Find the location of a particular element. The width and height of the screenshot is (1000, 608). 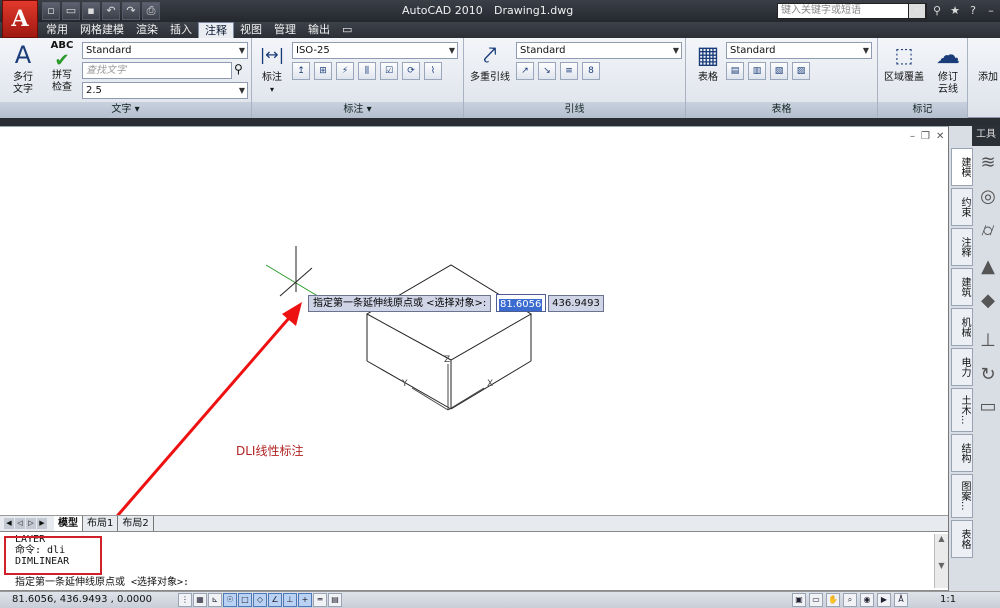

palette-tab-architectural: 建筑 is located at coordinates (962, 287).